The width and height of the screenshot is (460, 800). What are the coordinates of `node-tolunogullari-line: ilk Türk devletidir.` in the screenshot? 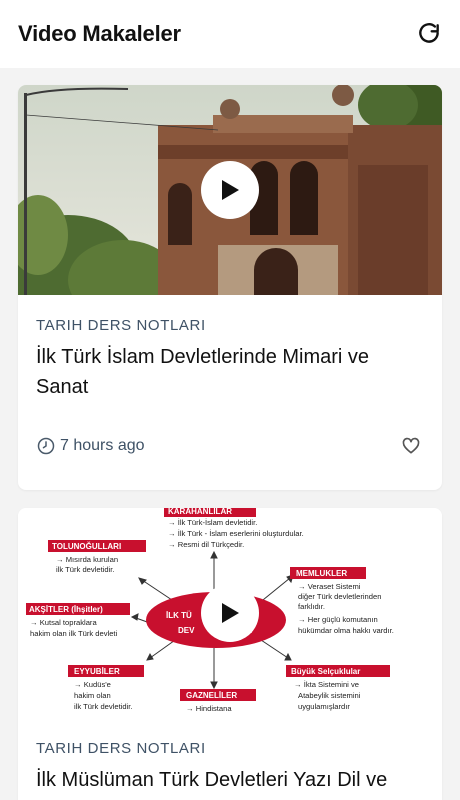 It's located at (85, 569).